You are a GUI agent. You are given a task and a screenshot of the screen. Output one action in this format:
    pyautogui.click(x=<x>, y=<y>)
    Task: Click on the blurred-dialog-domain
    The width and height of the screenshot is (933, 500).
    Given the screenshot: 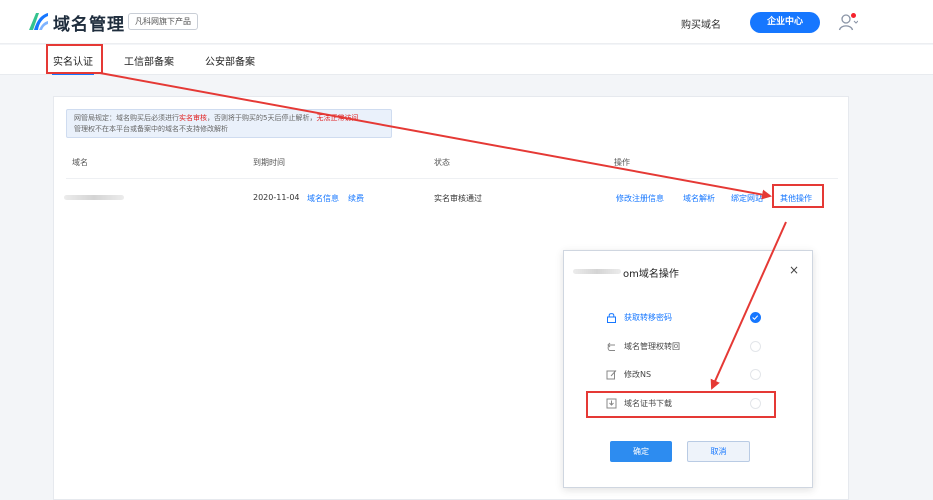 What is the action you would take?
    pyautogui.click(x=597, y=271)
    